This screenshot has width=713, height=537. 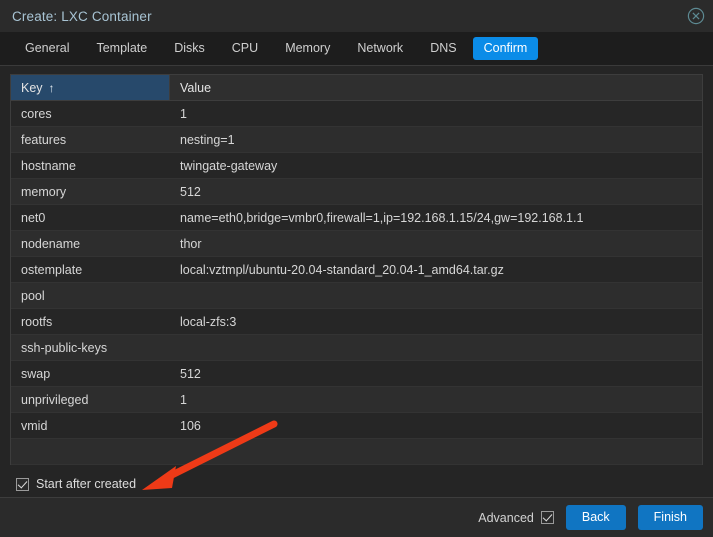 What do you see at coordinates (595, 517) in the screenshot?
I see `back-button: Back` at bounding box center [595, 517].